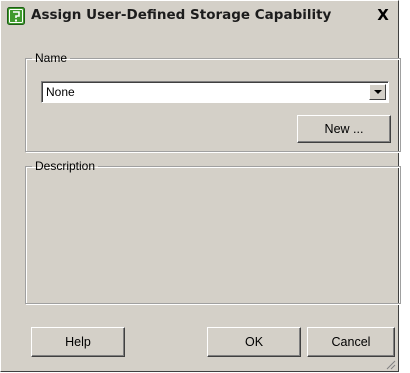 The width and height of the screenshot is (410, 373). I want to click on help-button: Help, so click(78, 342).